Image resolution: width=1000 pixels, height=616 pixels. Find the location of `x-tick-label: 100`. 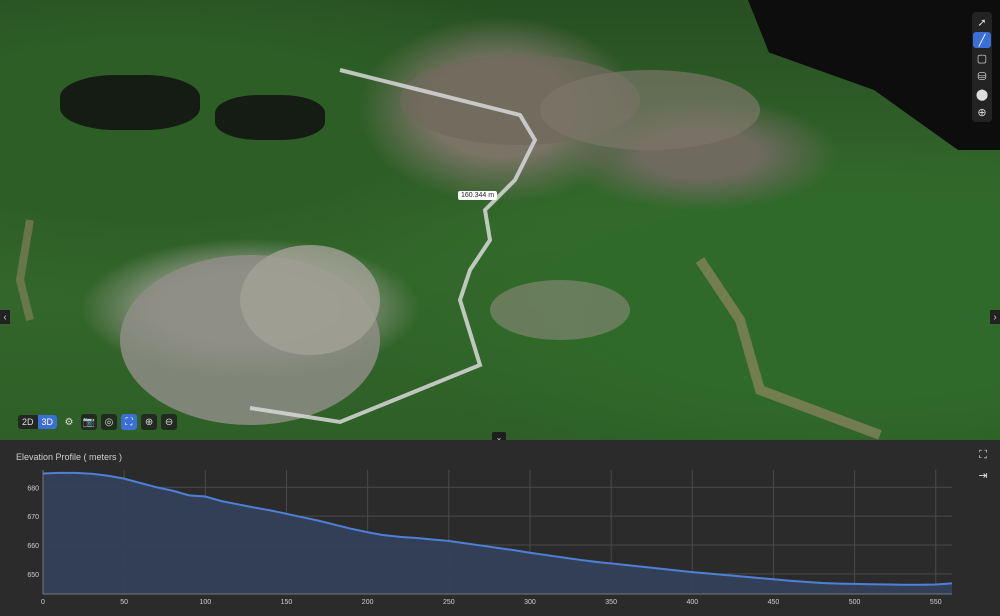

x-tick-label: 100 is located at coordinates (205, 602).